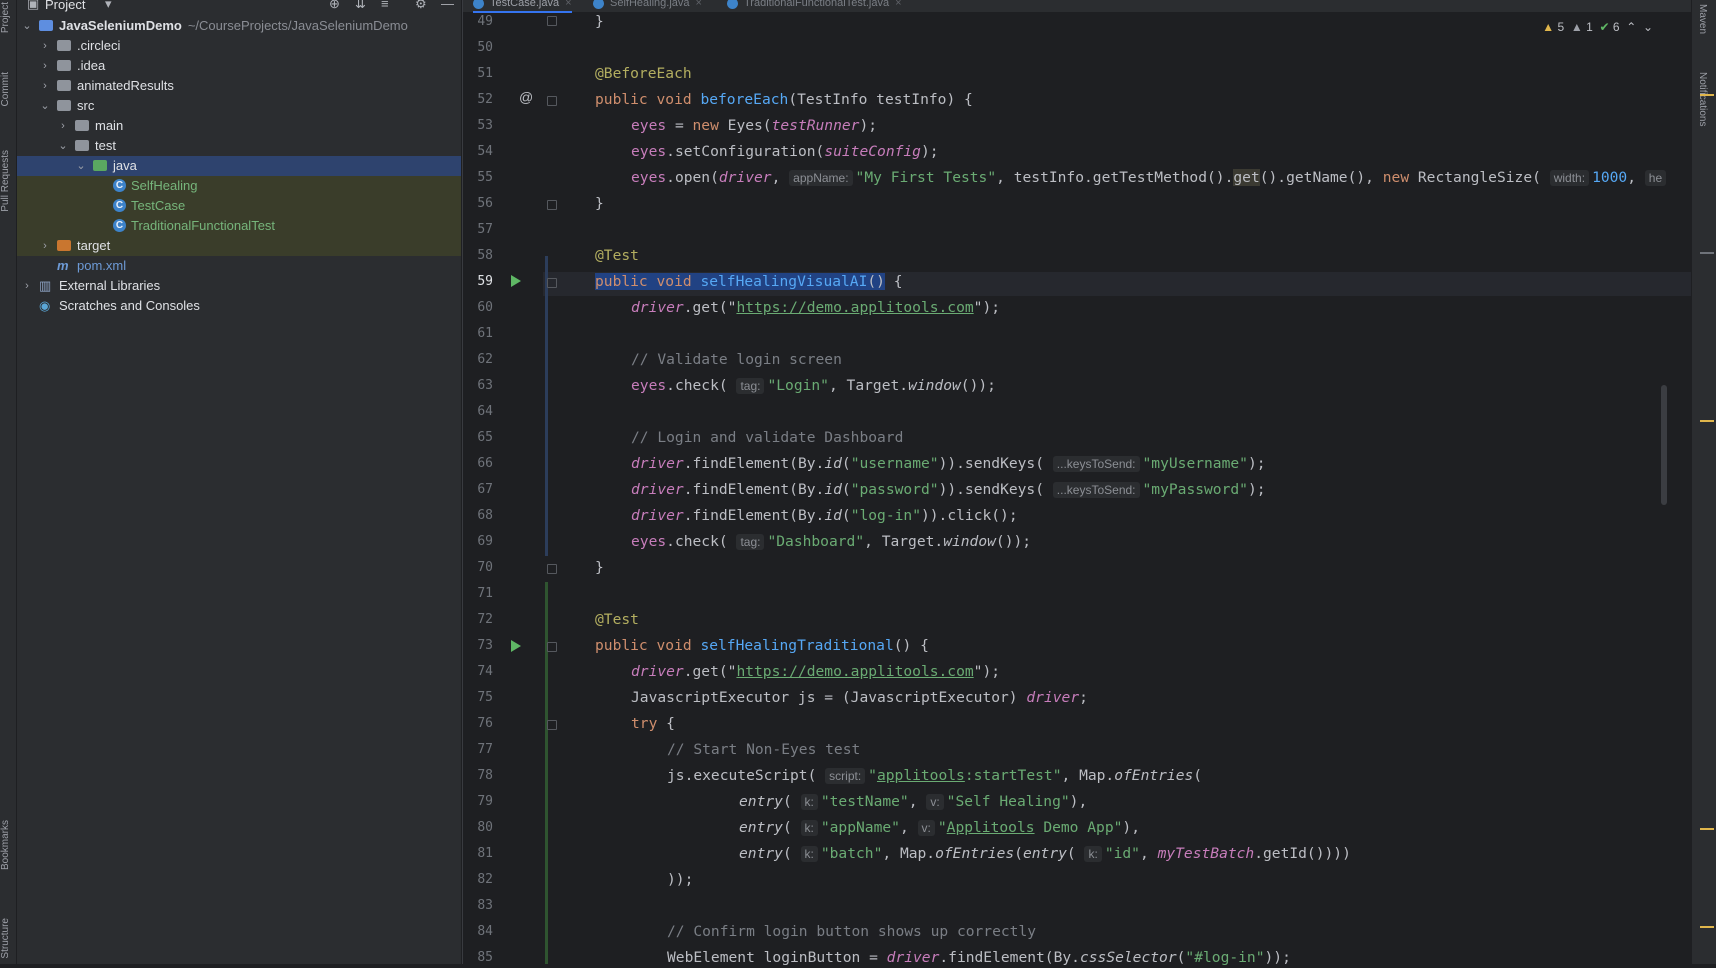 This screenshot has width=1716, height=968. What do you see at coordinates (94, 245) in the screenshot?
I see `tree-label: target` at bounding box center [94, 245].